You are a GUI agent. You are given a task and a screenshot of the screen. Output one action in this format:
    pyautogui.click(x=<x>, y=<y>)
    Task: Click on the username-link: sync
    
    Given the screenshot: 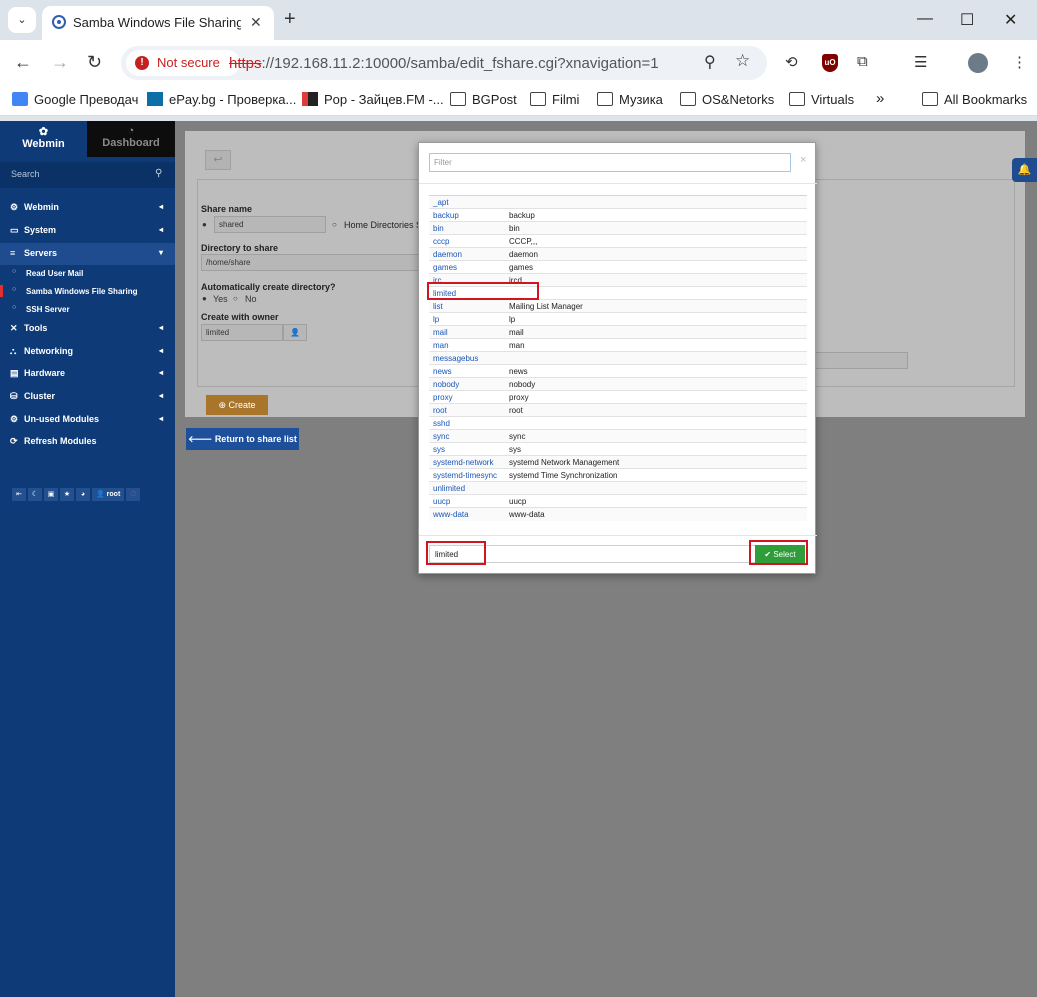 What is the action you would take?
    pyautogui.click(x=467, y=436)
    